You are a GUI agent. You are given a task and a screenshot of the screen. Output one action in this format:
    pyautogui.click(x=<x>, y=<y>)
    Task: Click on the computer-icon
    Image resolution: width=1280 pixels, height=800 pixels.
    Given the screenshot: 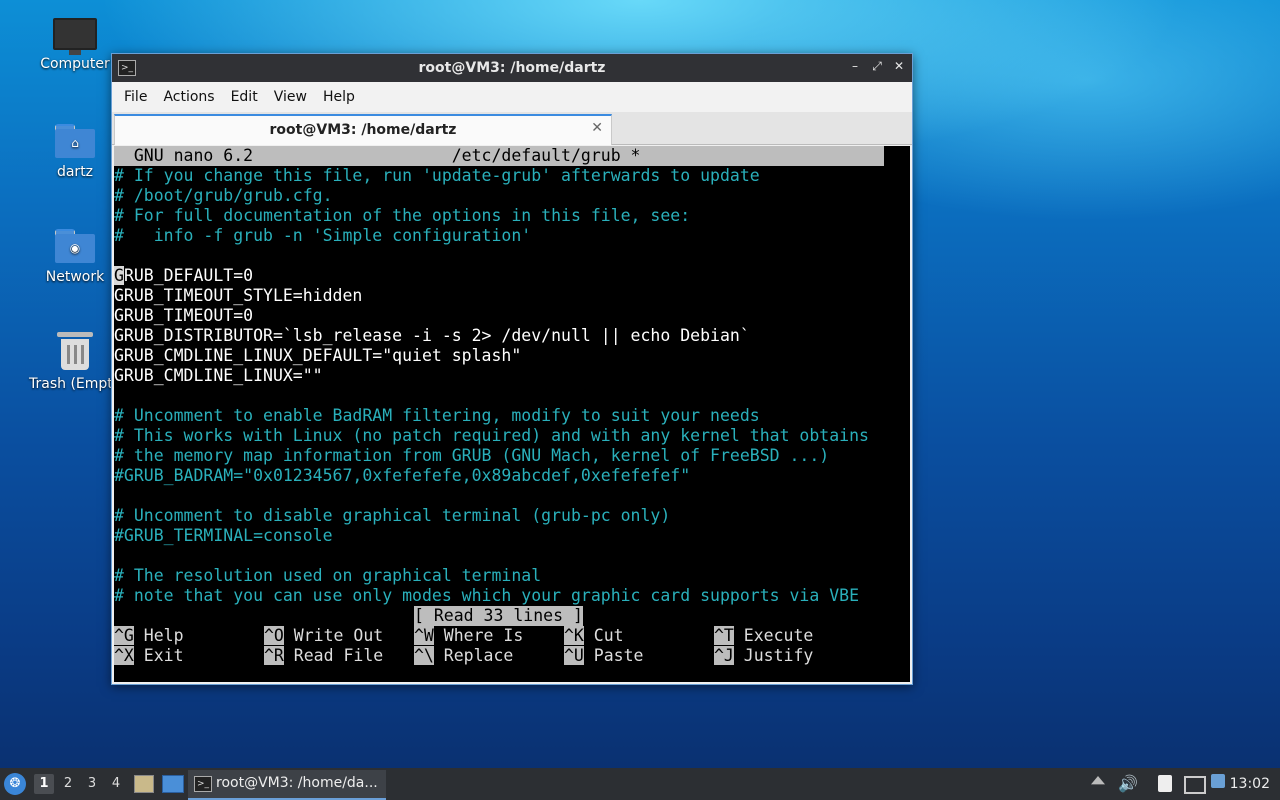 What is the action you would take?
    pyautogui.click(x=75, y=36)
    